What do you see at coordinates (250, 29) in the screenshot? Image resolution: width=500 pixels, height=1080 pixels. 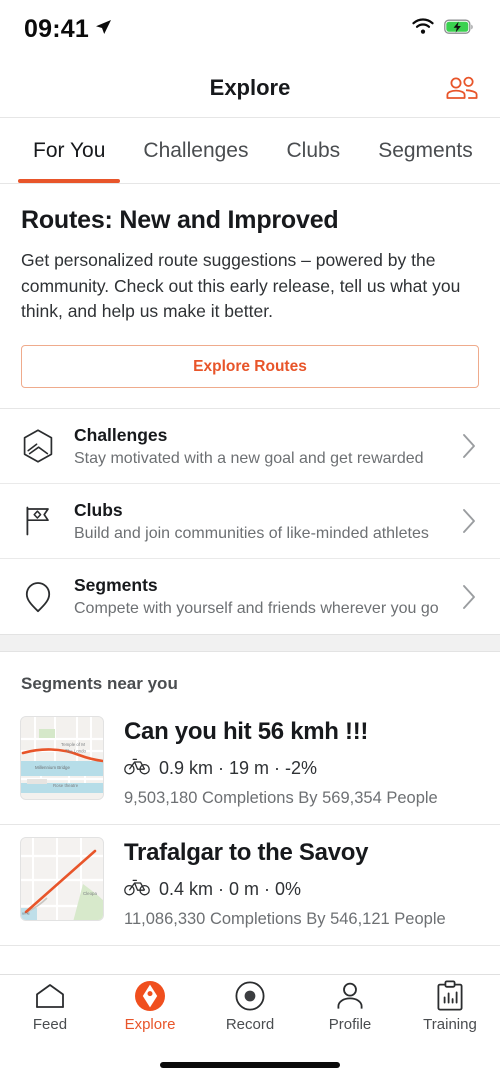 I see `status-bar: 09:41` at bounding box center [250, 29].